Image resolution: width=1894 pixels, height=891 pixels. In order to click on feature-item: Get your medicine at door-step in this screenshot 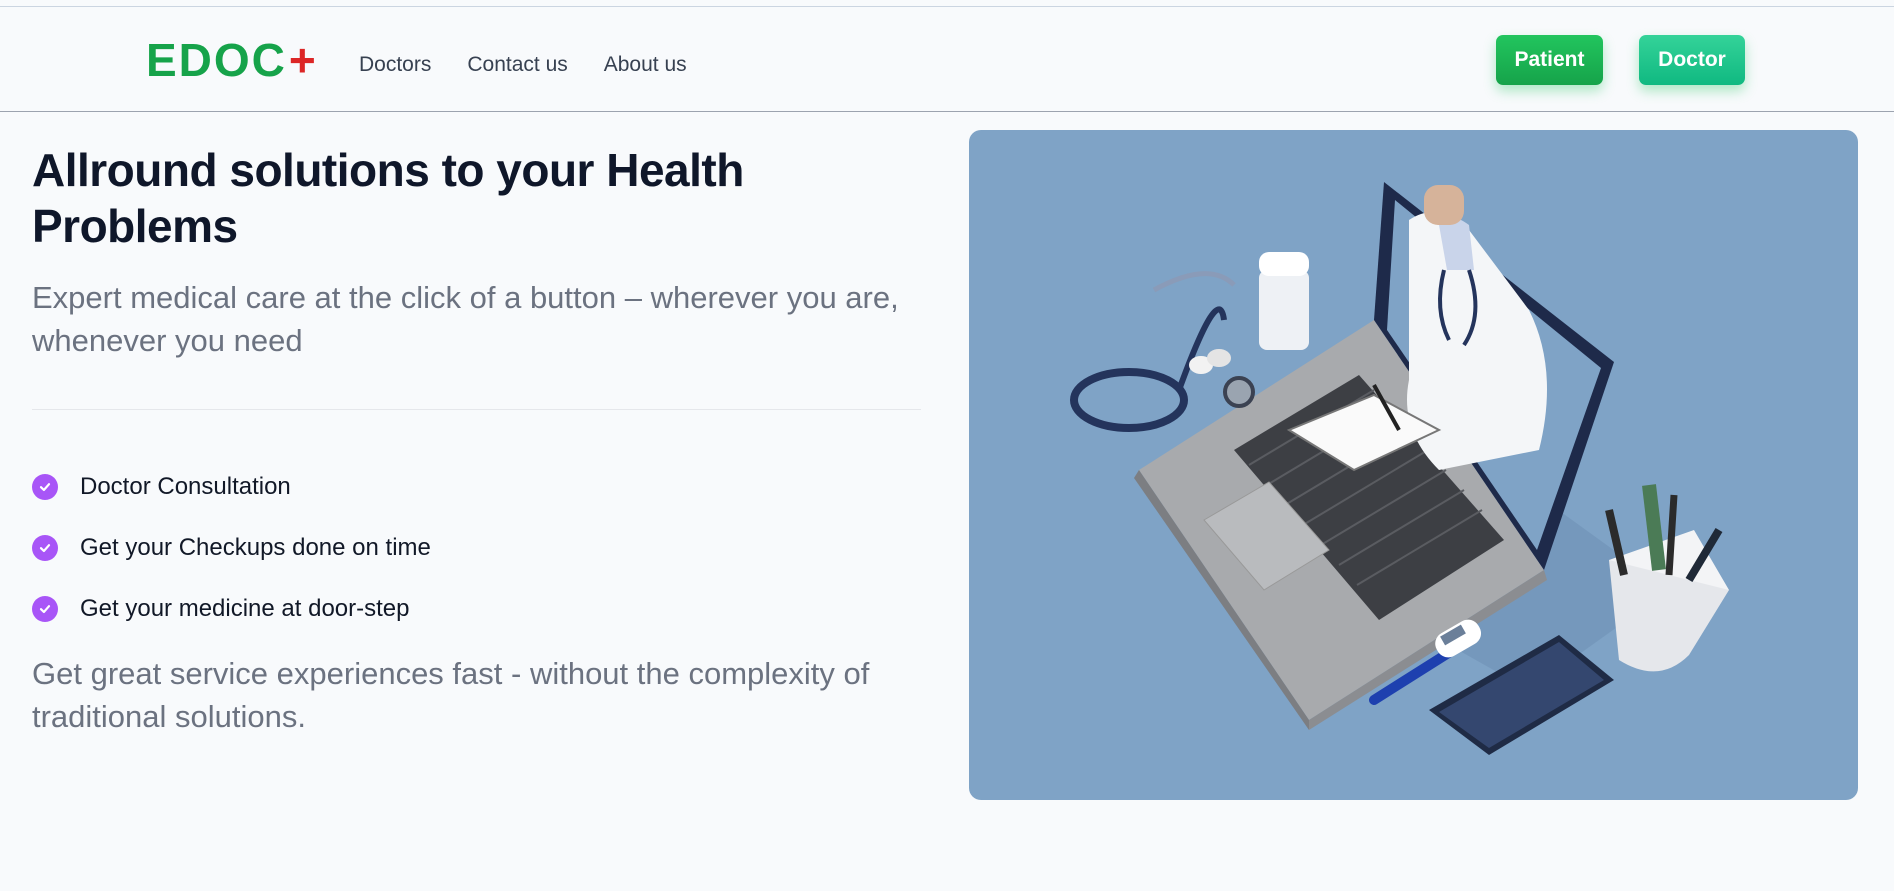, I will do `click(231, 608)`.